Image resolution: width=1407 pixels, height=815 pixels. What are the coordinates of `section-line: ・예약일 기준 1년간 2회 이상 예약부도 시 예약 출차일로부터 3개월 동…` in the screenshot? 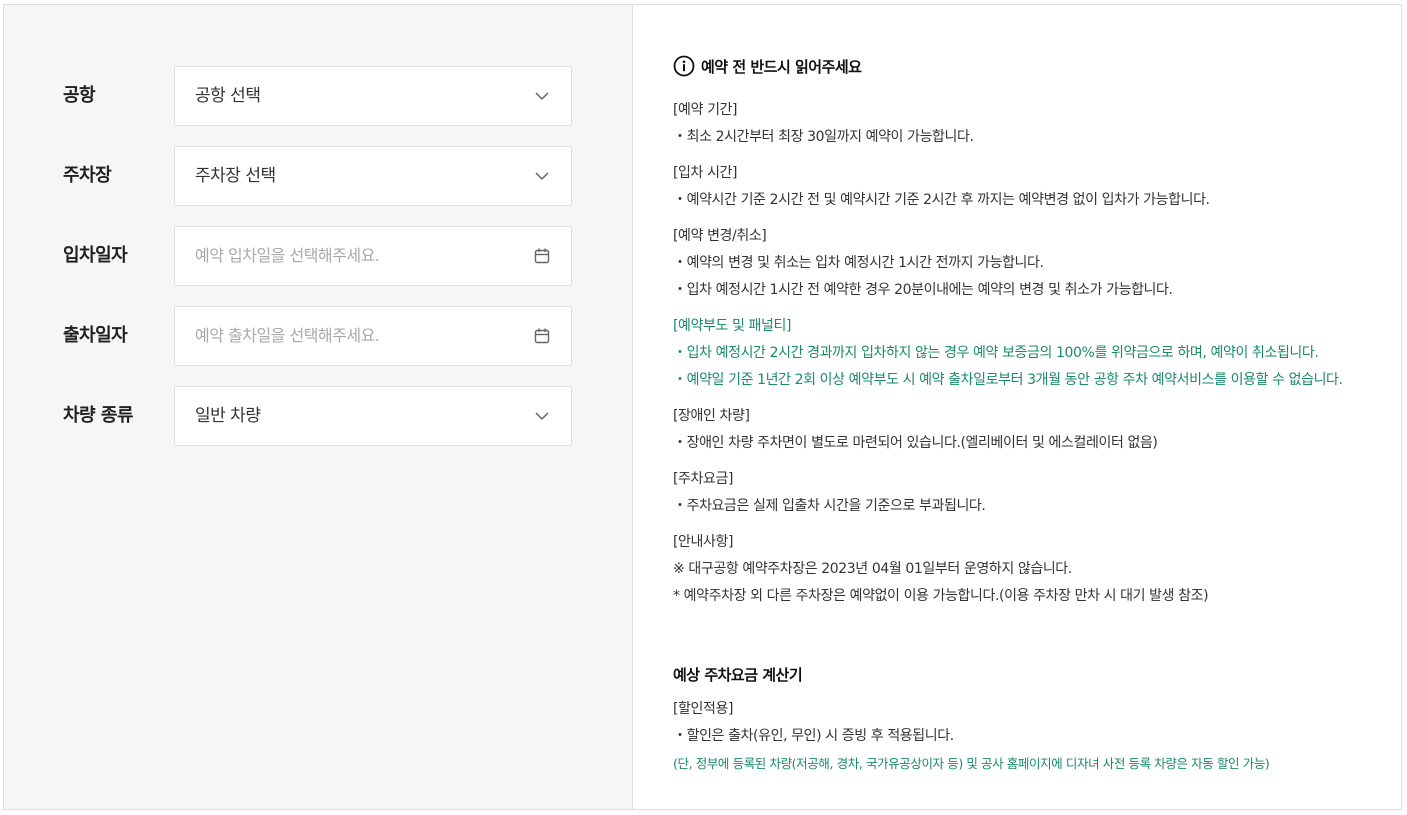 It's located at (1008, 380).